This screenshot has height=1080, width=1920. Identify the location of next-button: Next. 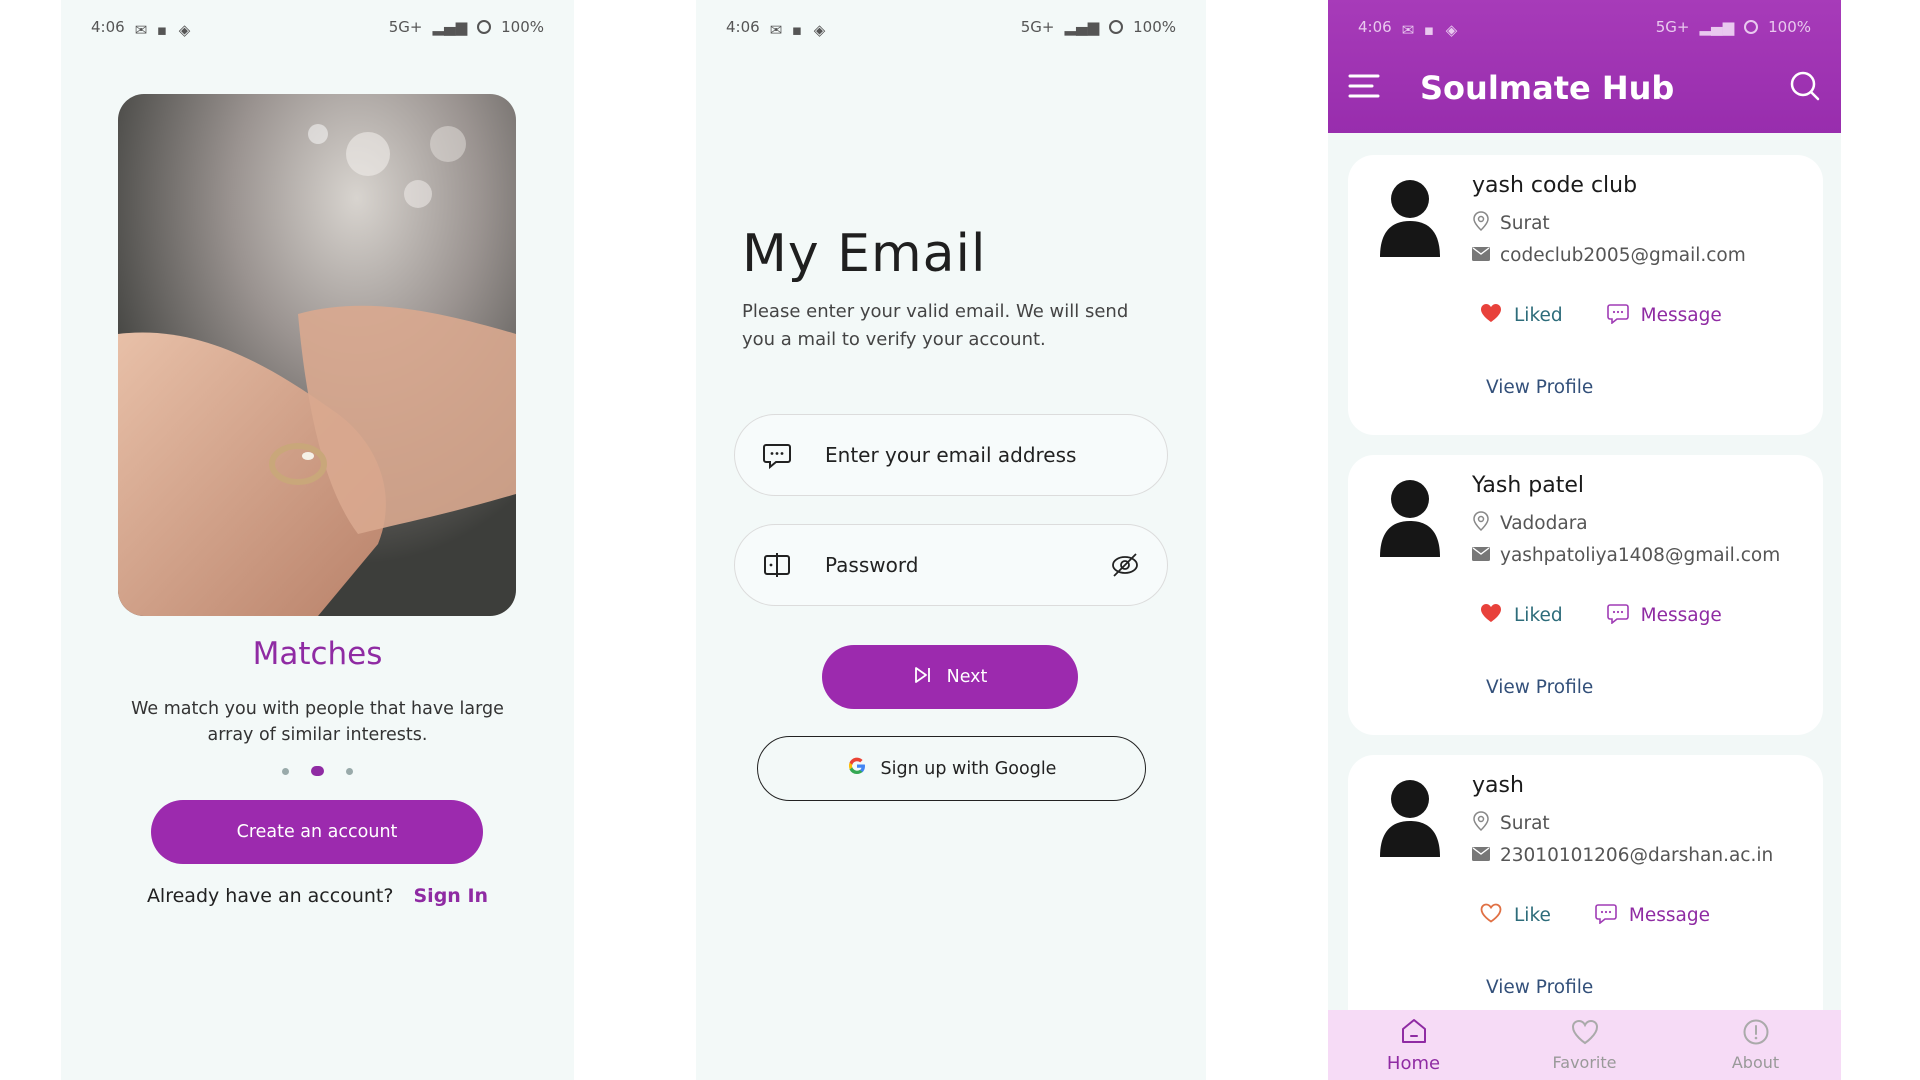
(950, 677).